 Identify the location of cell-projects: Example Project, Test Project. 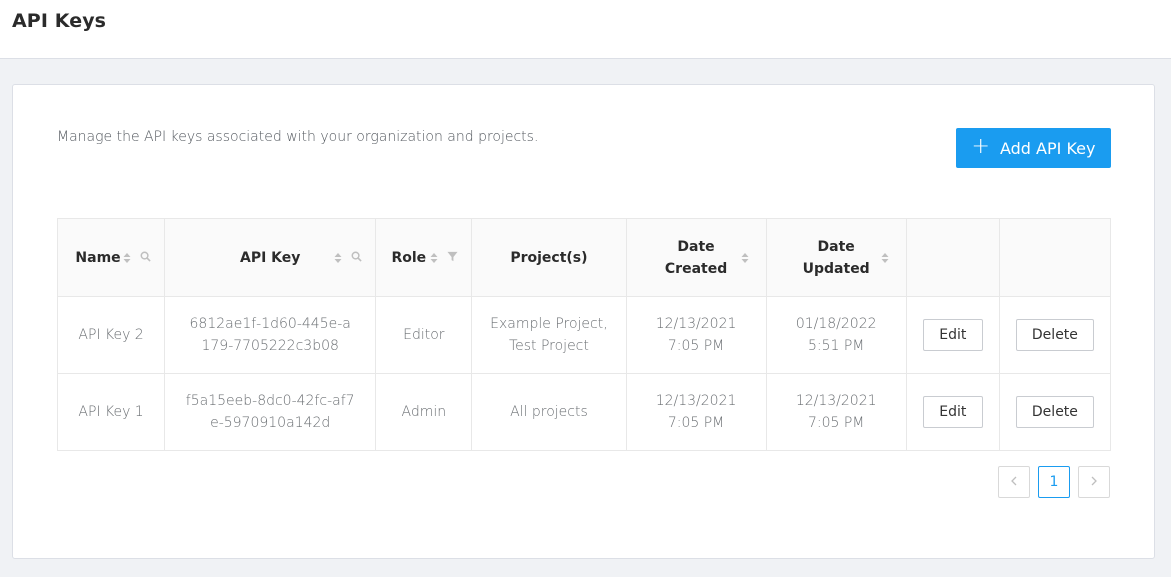
(549, 335).